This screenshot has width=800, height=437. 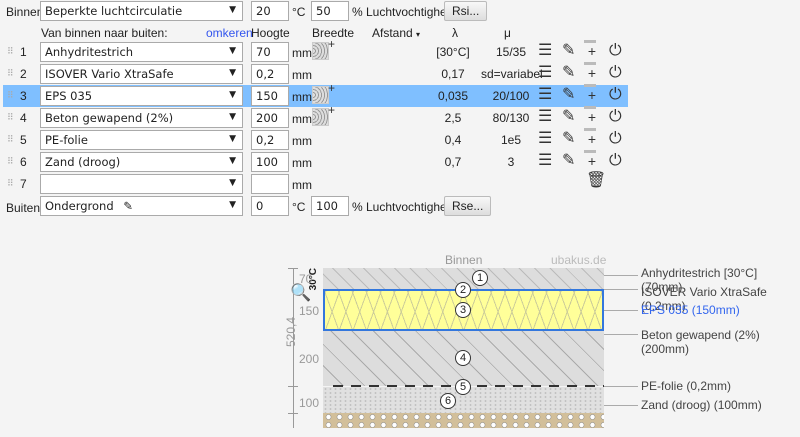 I want to click on layer-marker: 4, so click(x=463, y=358).